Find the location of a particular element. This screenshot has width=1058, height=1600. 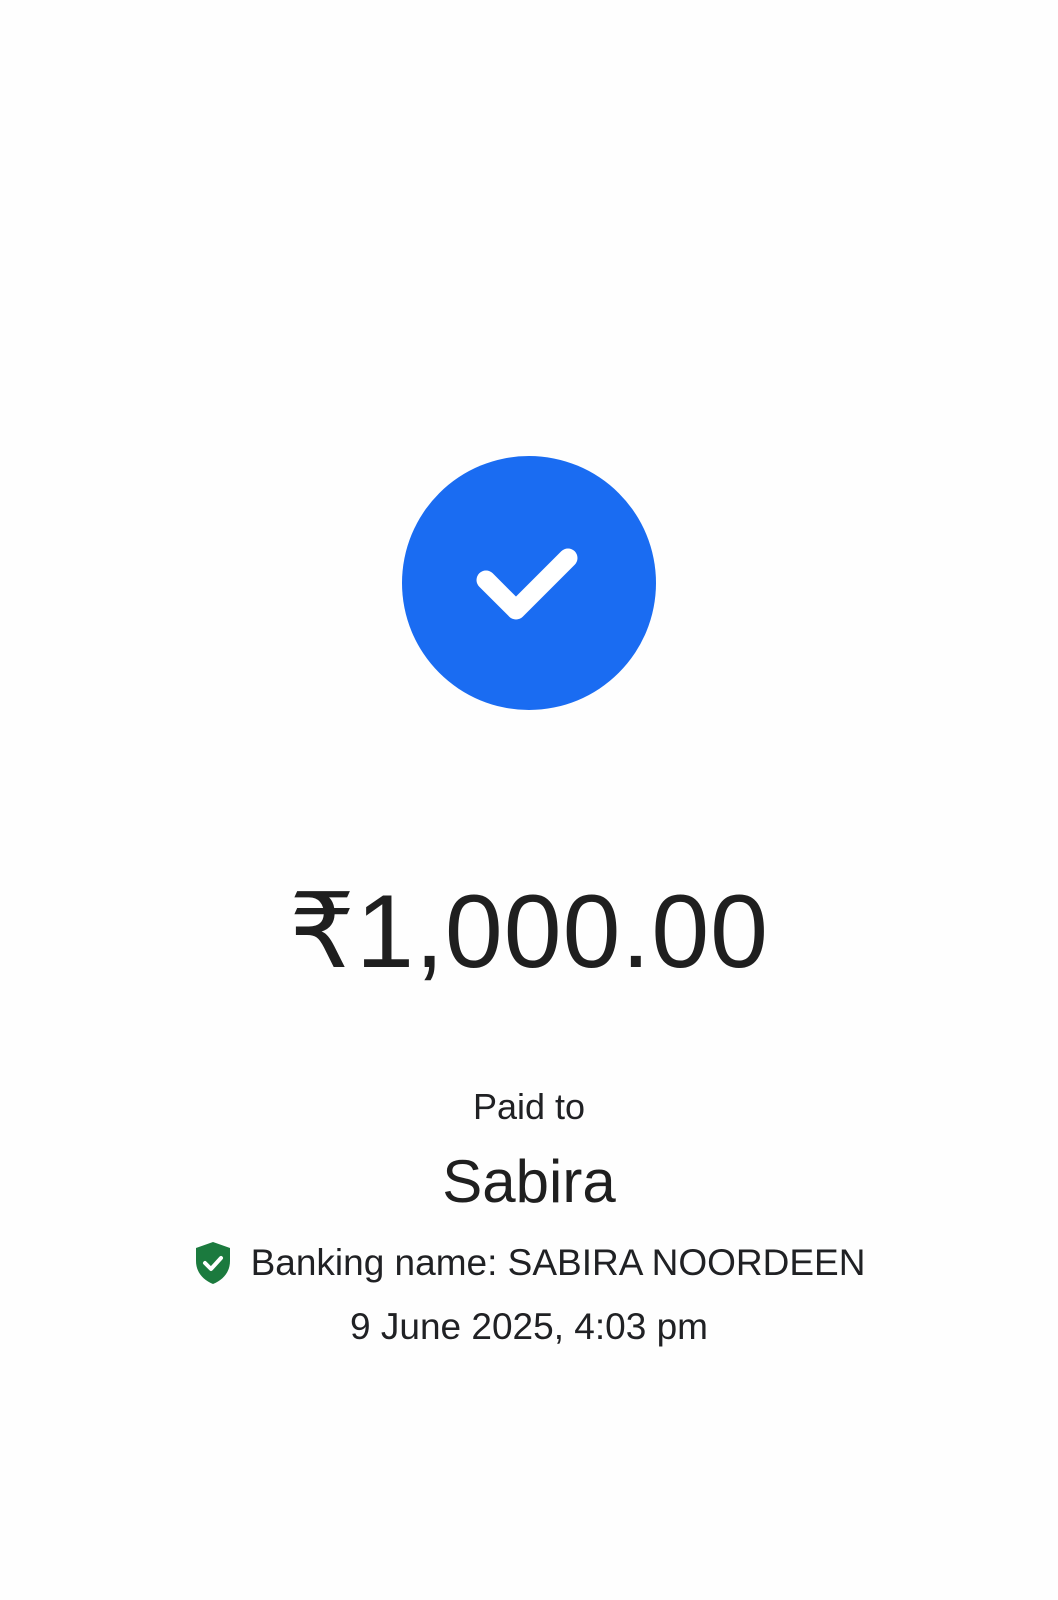

success-check-icon is located at coordinates (529, 583).